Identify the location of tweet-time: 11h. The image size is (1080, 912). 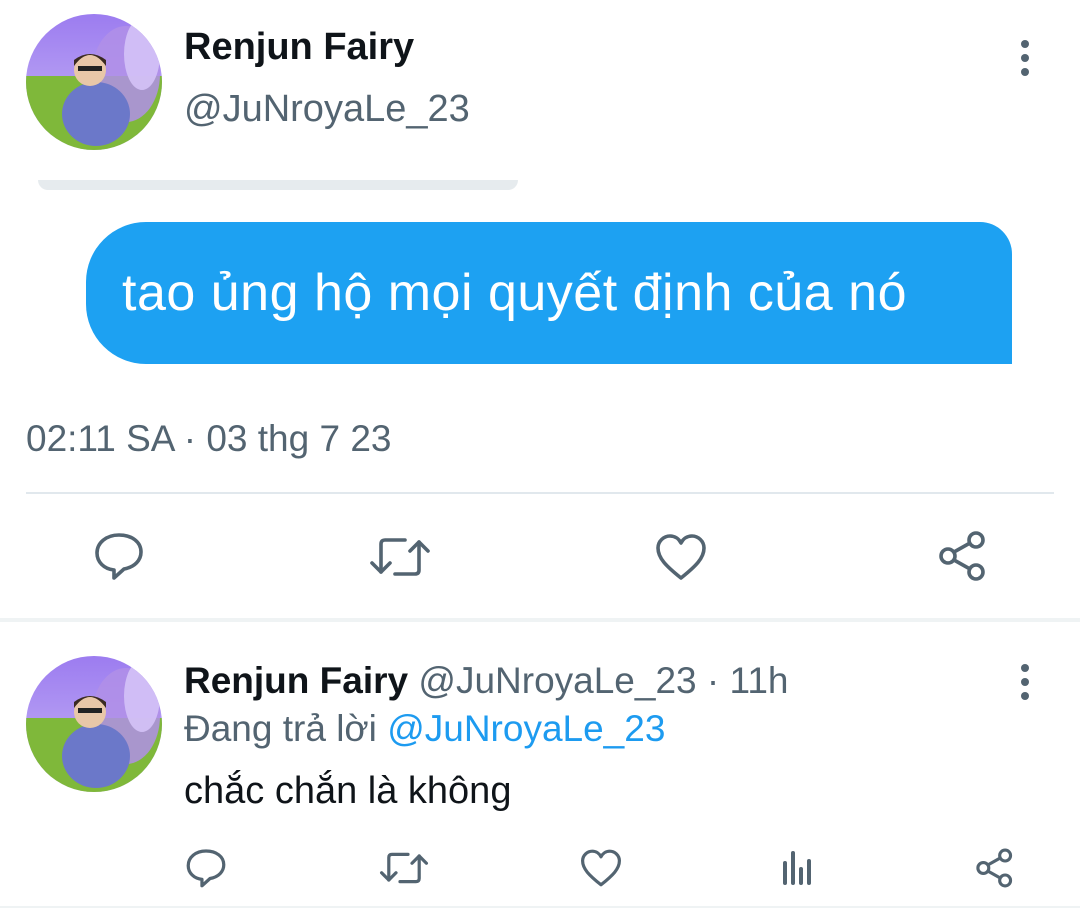
(759, 680).